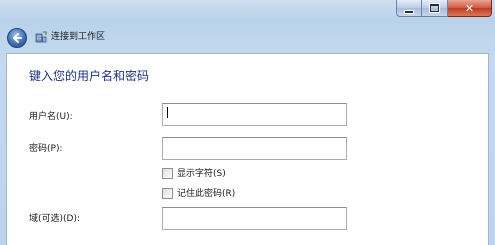 The height and width of the screenshot is (245, 495). I want to click on show-chars-label: 显示字符(S), so click(201, 173).